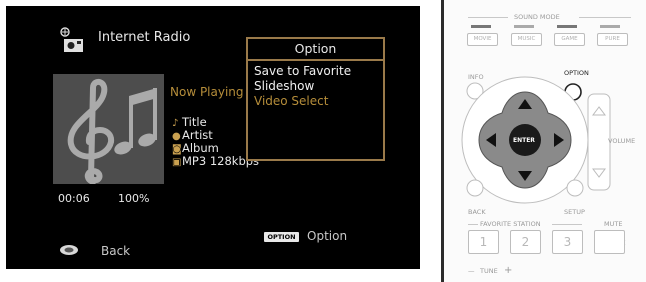 The height and width of the screenshot is (282, 646). Describe the element at coordinates (510, 224) in the screenshot. I see `favorite-station-label: FAVORITE STATION` at that location.